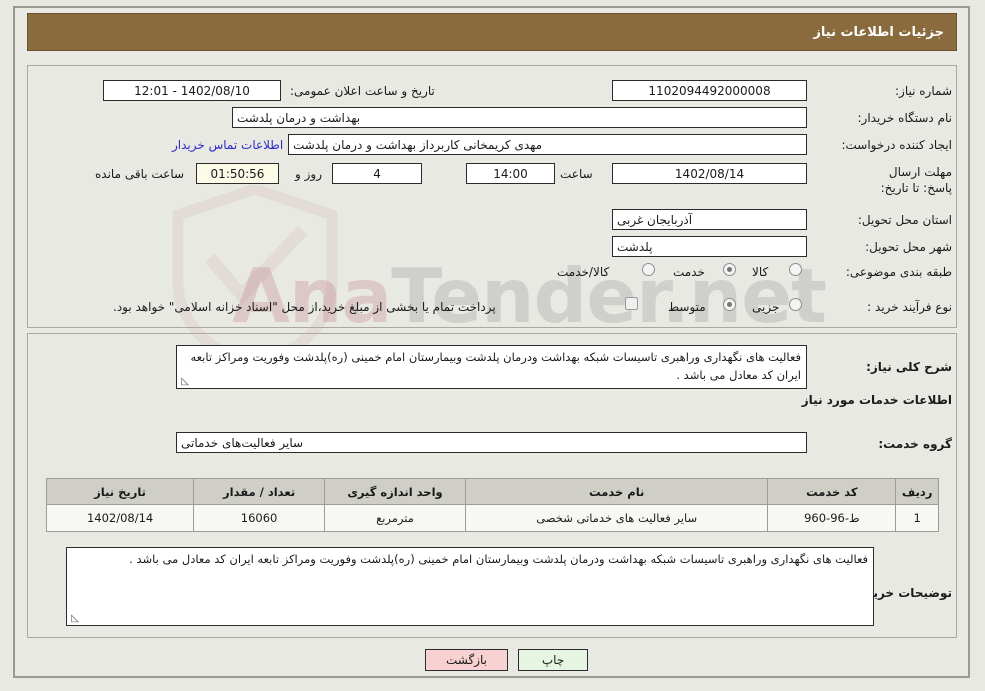 The height and width of the screenshot is (691, 985). I want to click on days-label: روز و, so click(308, 174).